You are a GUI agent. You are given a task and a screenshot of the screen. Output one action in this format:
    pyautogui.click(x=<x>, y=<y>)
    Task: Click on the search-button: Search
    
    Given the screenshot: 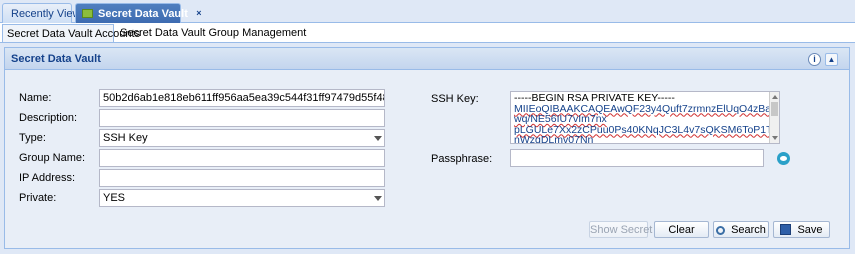 What is the action you would take?
    pyautogui.click(x=741, y=229)
    